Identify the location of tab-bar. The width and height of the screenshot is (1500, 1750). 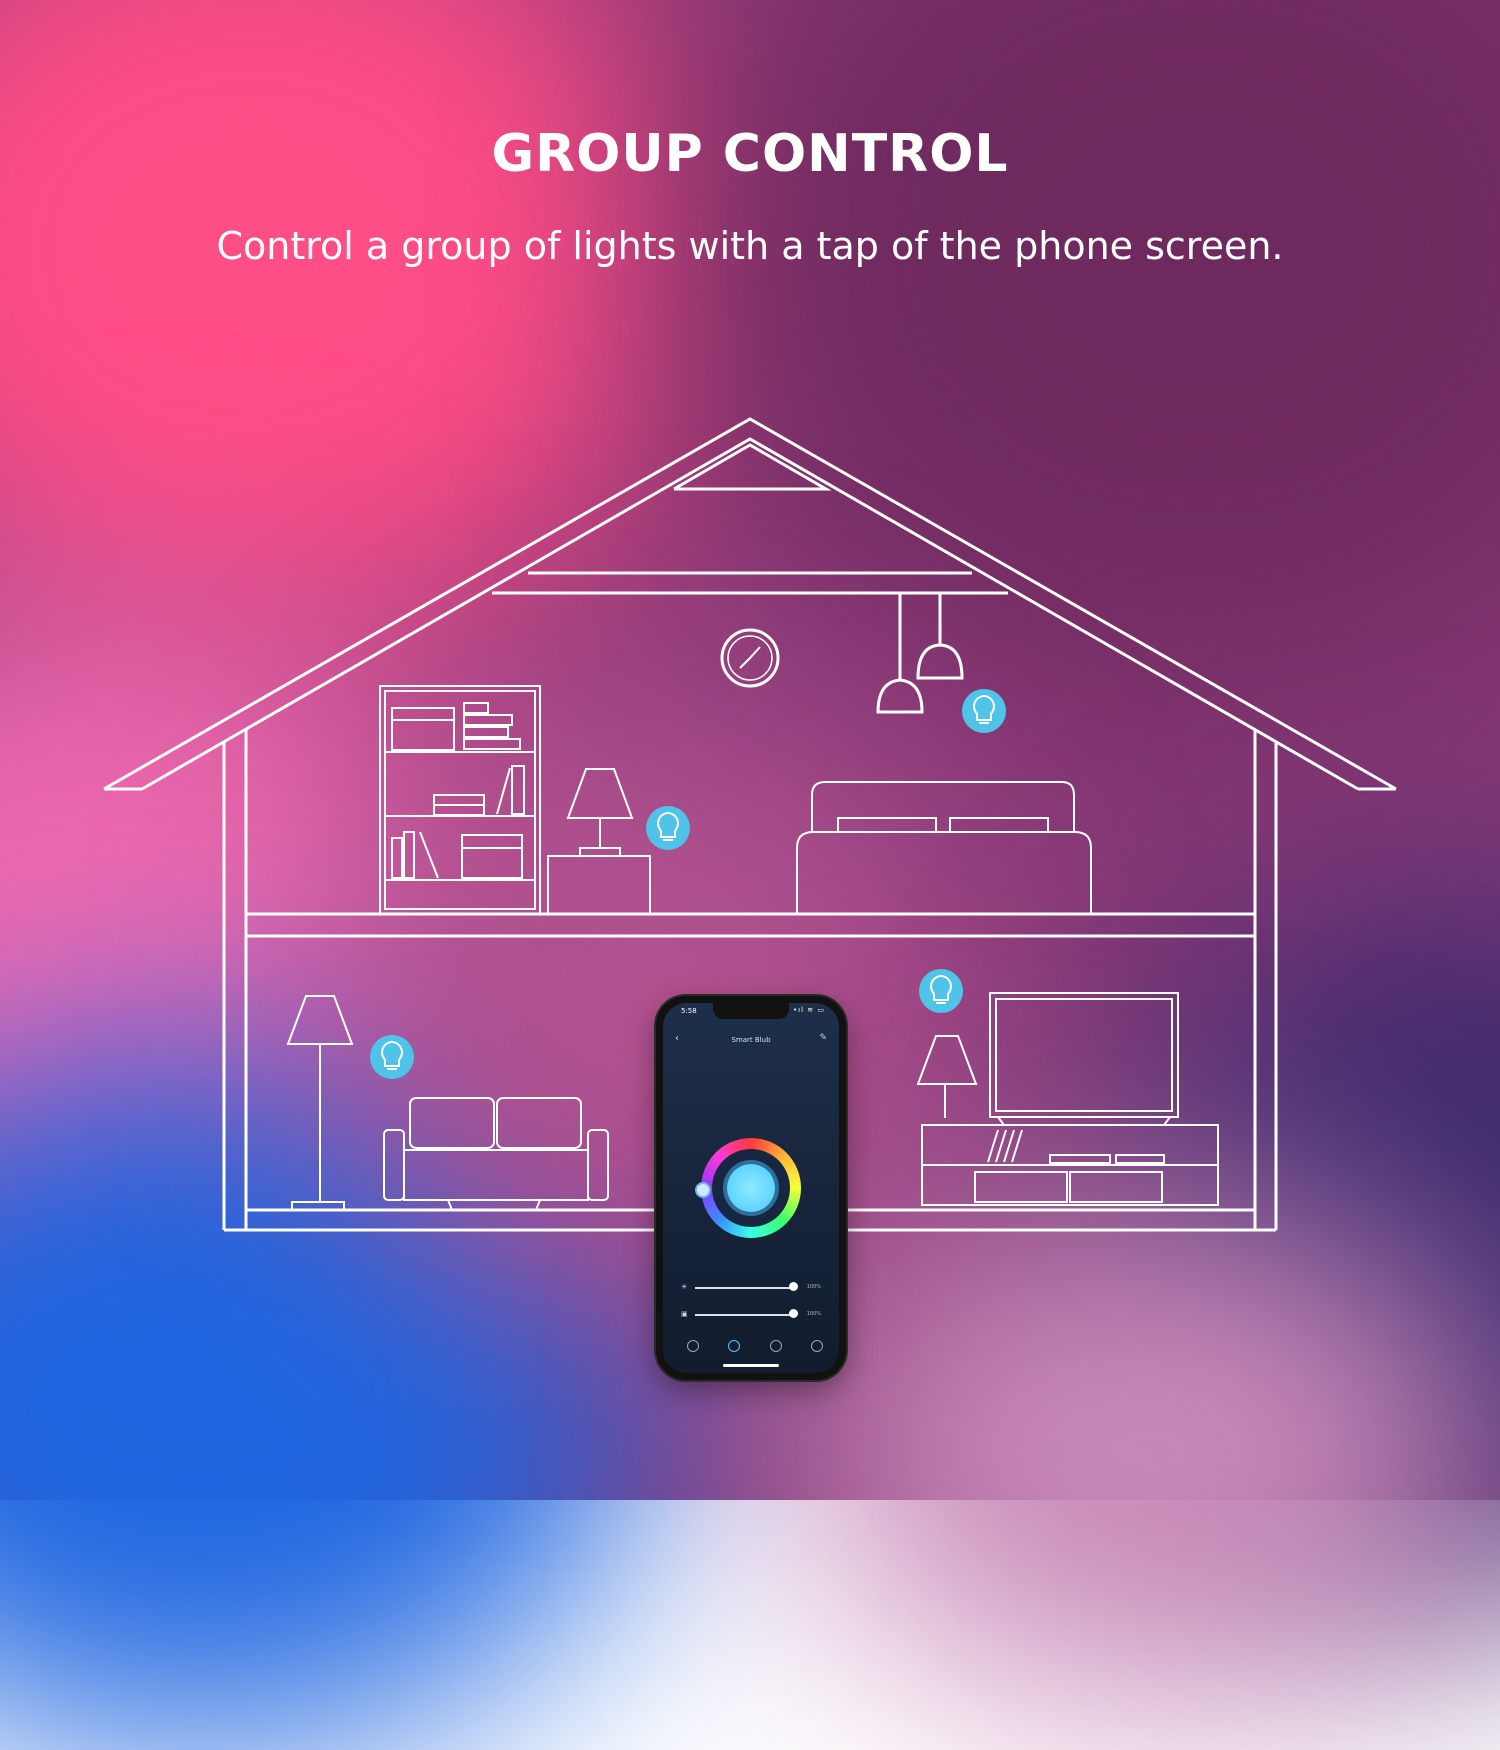
(751, 1350).